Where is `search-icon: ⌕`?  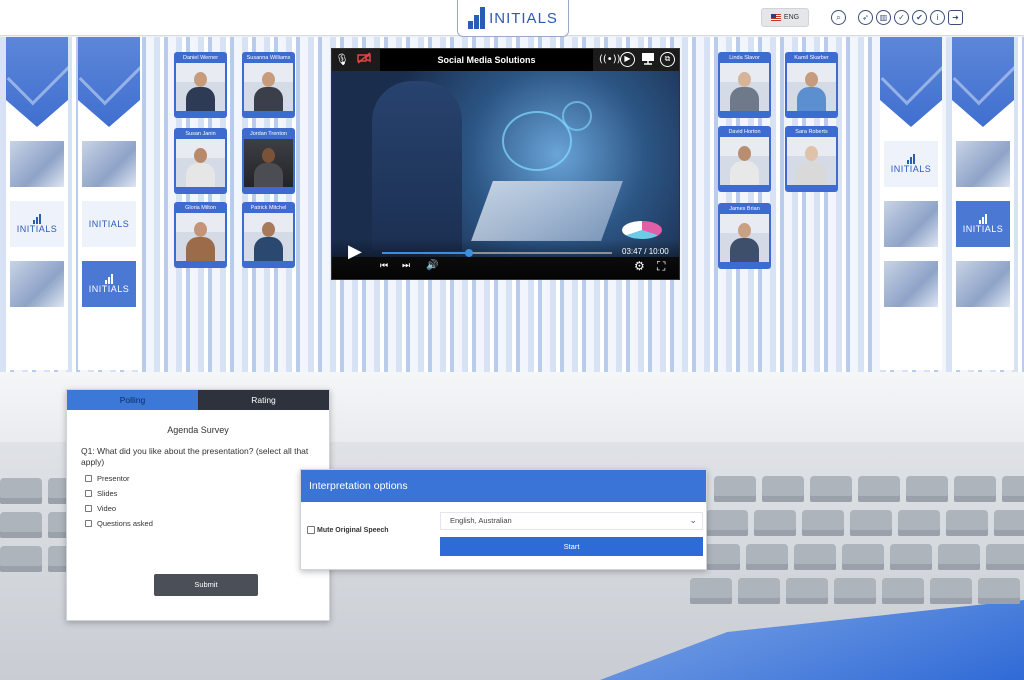 search-icon: ⌕ is located at coordinates (838, 17).